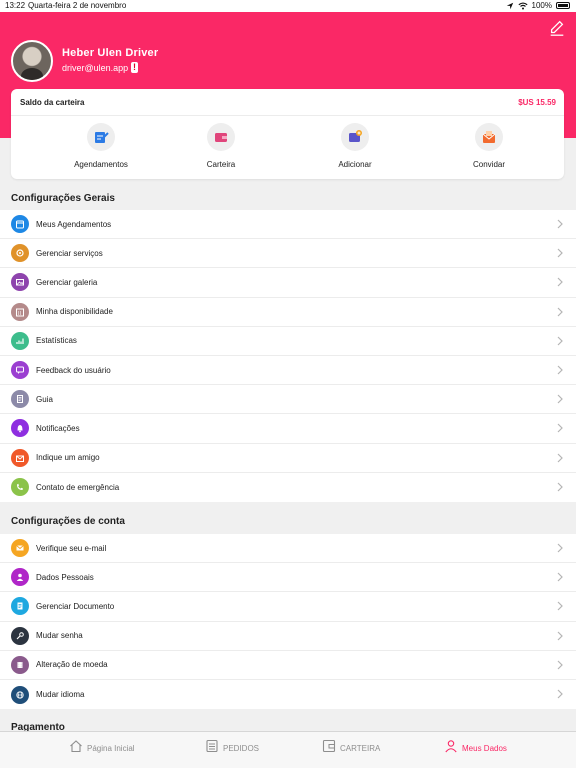  Describe the element at coordinates (101, 146) in the screenshot. I see `quick-action-appointments: Agendamentos` at that location.